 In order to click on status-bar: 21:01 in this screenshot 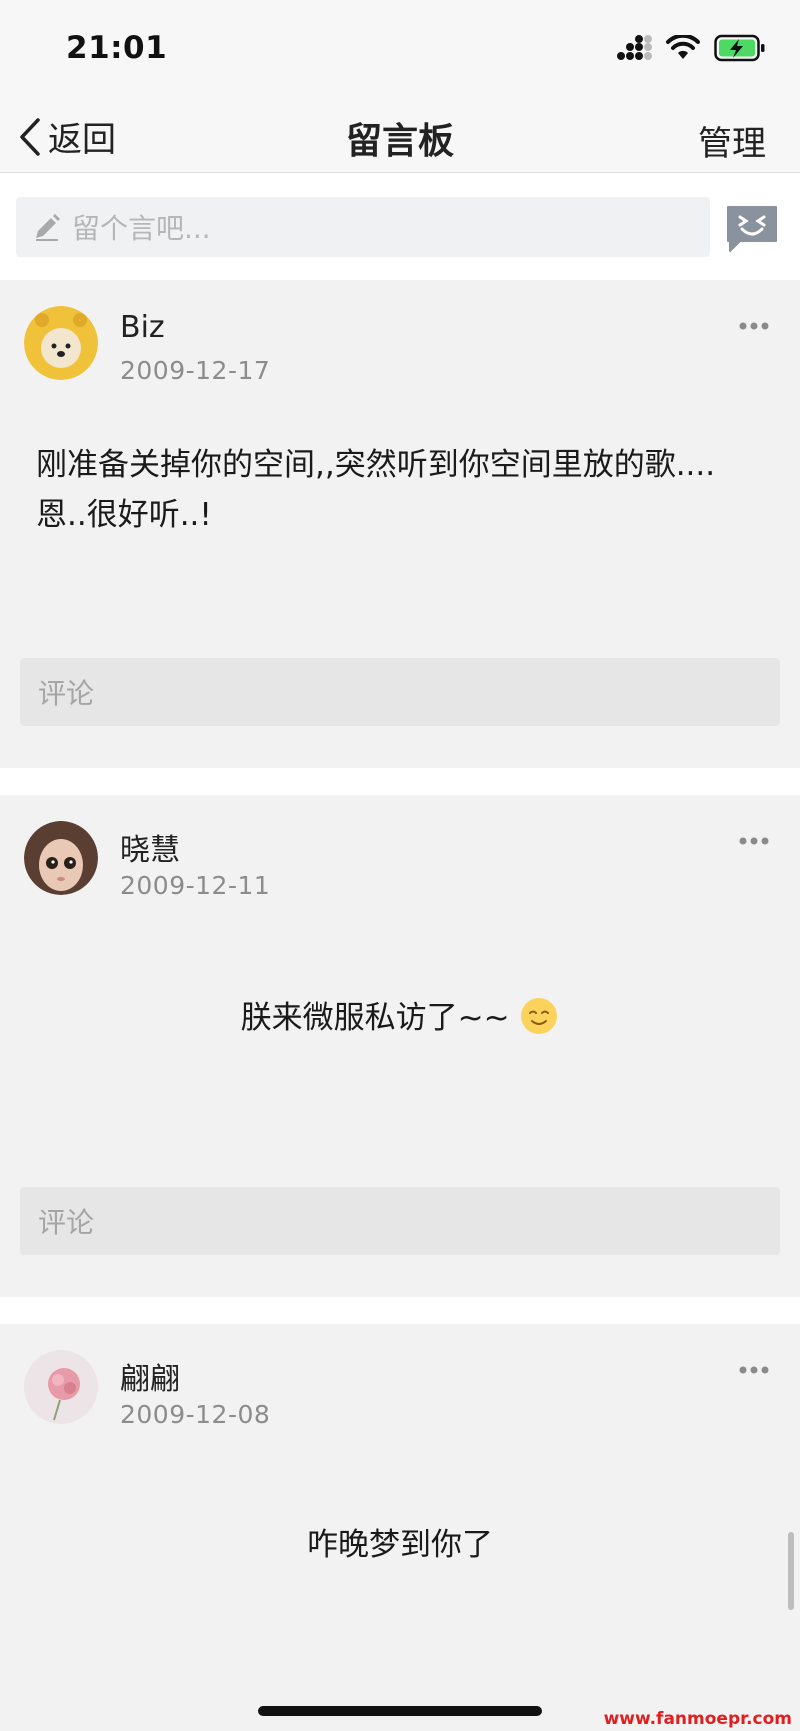, I will do `click(400, 50)`.